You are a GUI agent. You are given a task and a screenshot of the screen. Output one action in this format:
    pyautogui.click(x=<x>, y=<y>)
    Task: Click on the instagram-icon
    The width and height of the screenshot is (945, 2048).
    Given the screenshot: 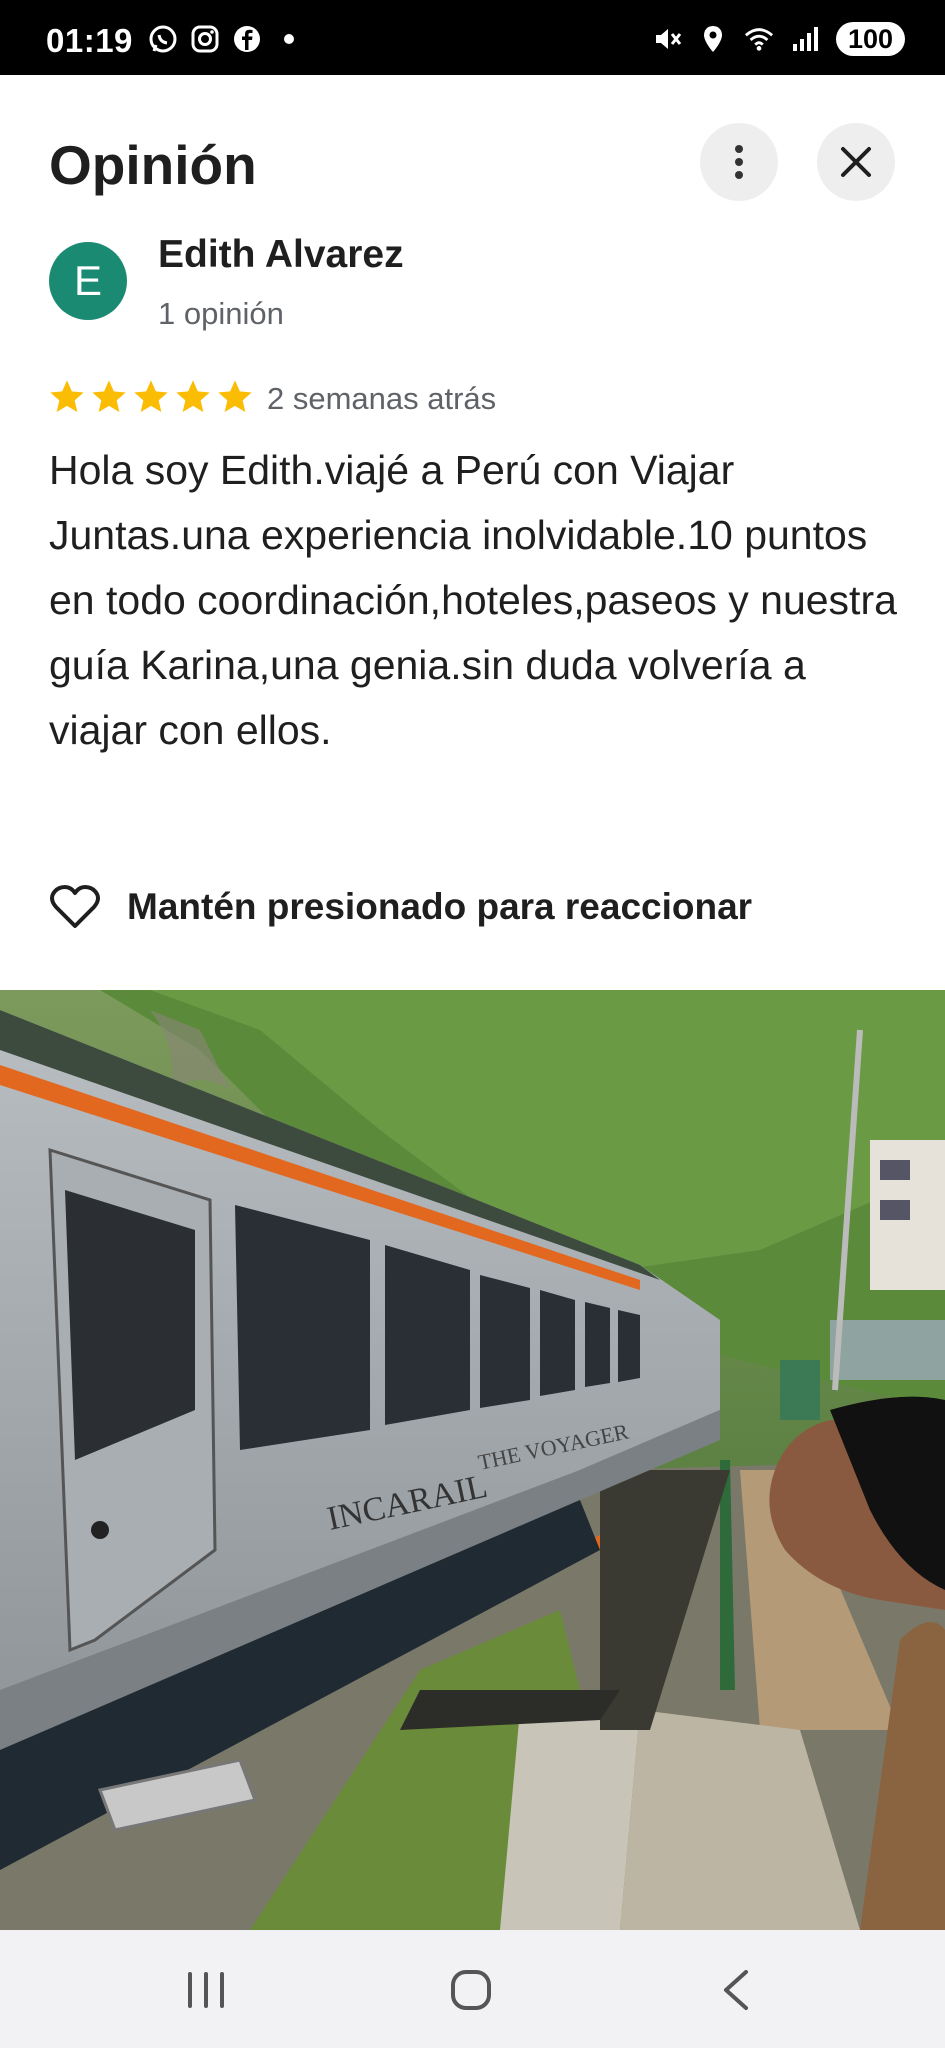 What is the action you would take?
    pyautogui.click(x=205, y=39)
    